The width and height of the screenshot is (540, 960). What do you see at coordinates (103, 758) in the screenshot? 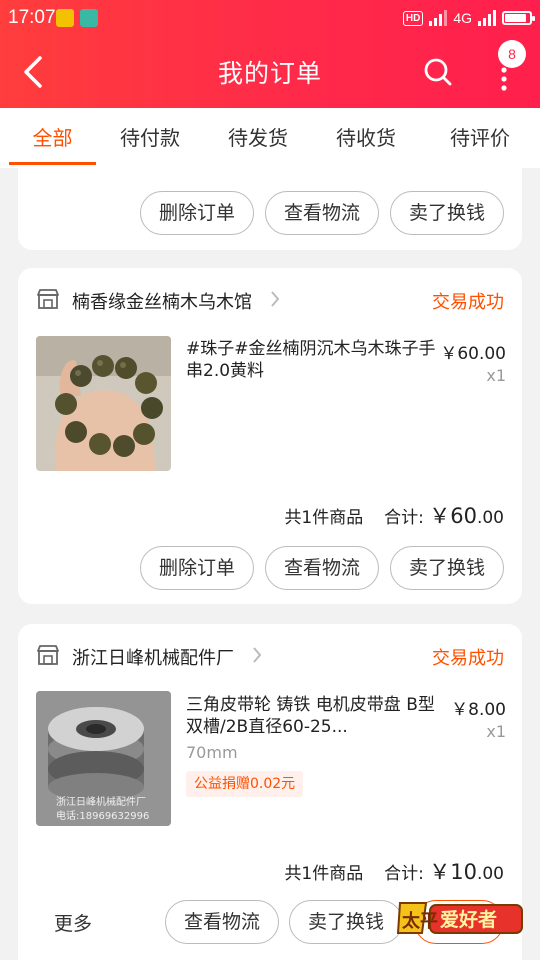
I see `product-image: 浙江日峰机械配件厂 电话:18969632996` at bounding box center [103, 758].